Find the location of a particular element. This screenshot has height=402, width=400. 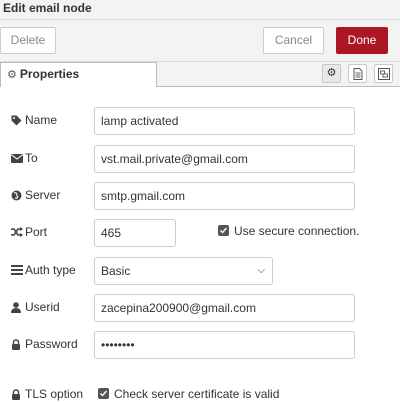

to-label: To is located at coordinates (24, 158).